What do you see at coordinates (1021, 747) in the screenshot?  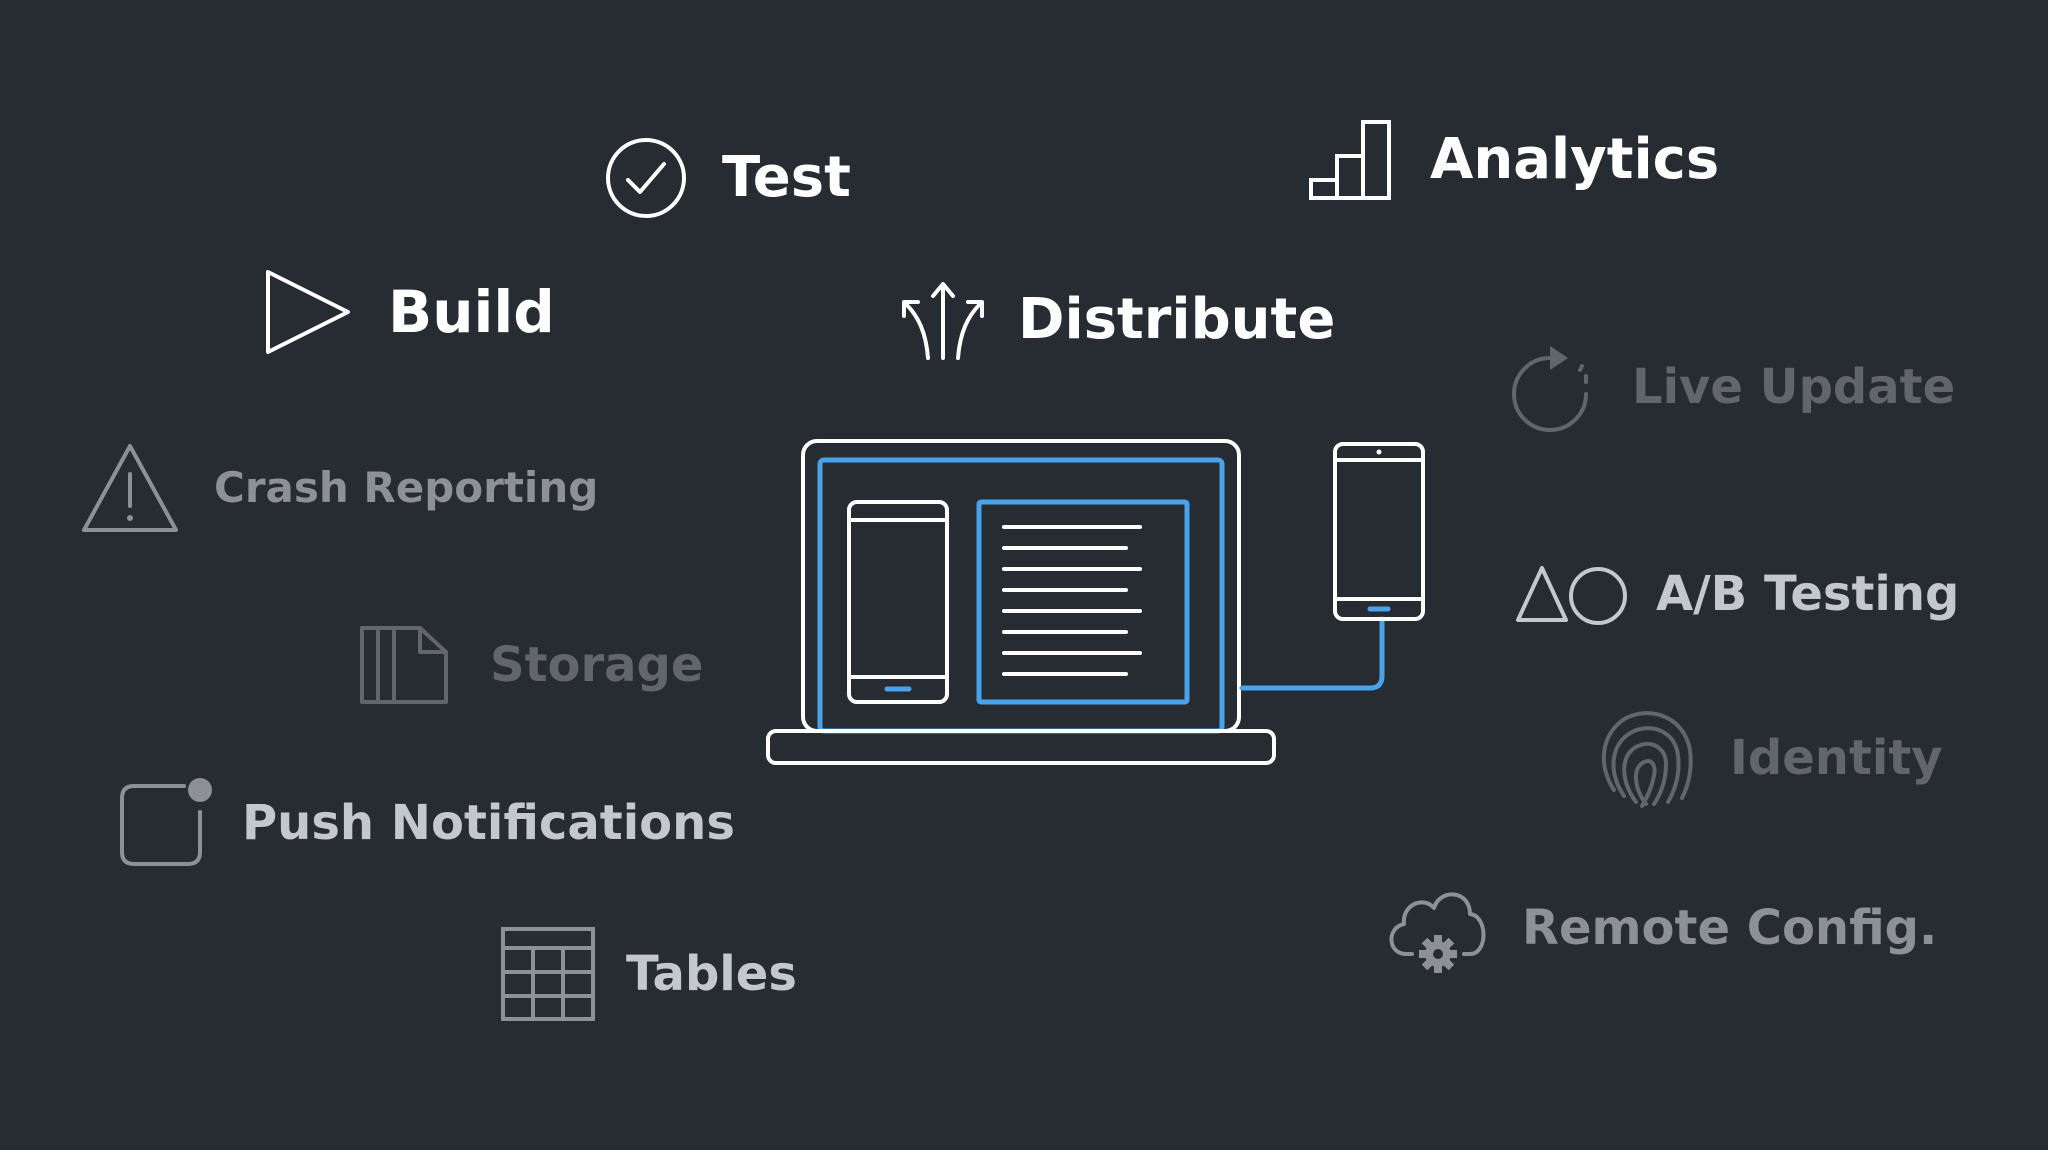 I see `laptop-base` at bounding box center [1021, 747].